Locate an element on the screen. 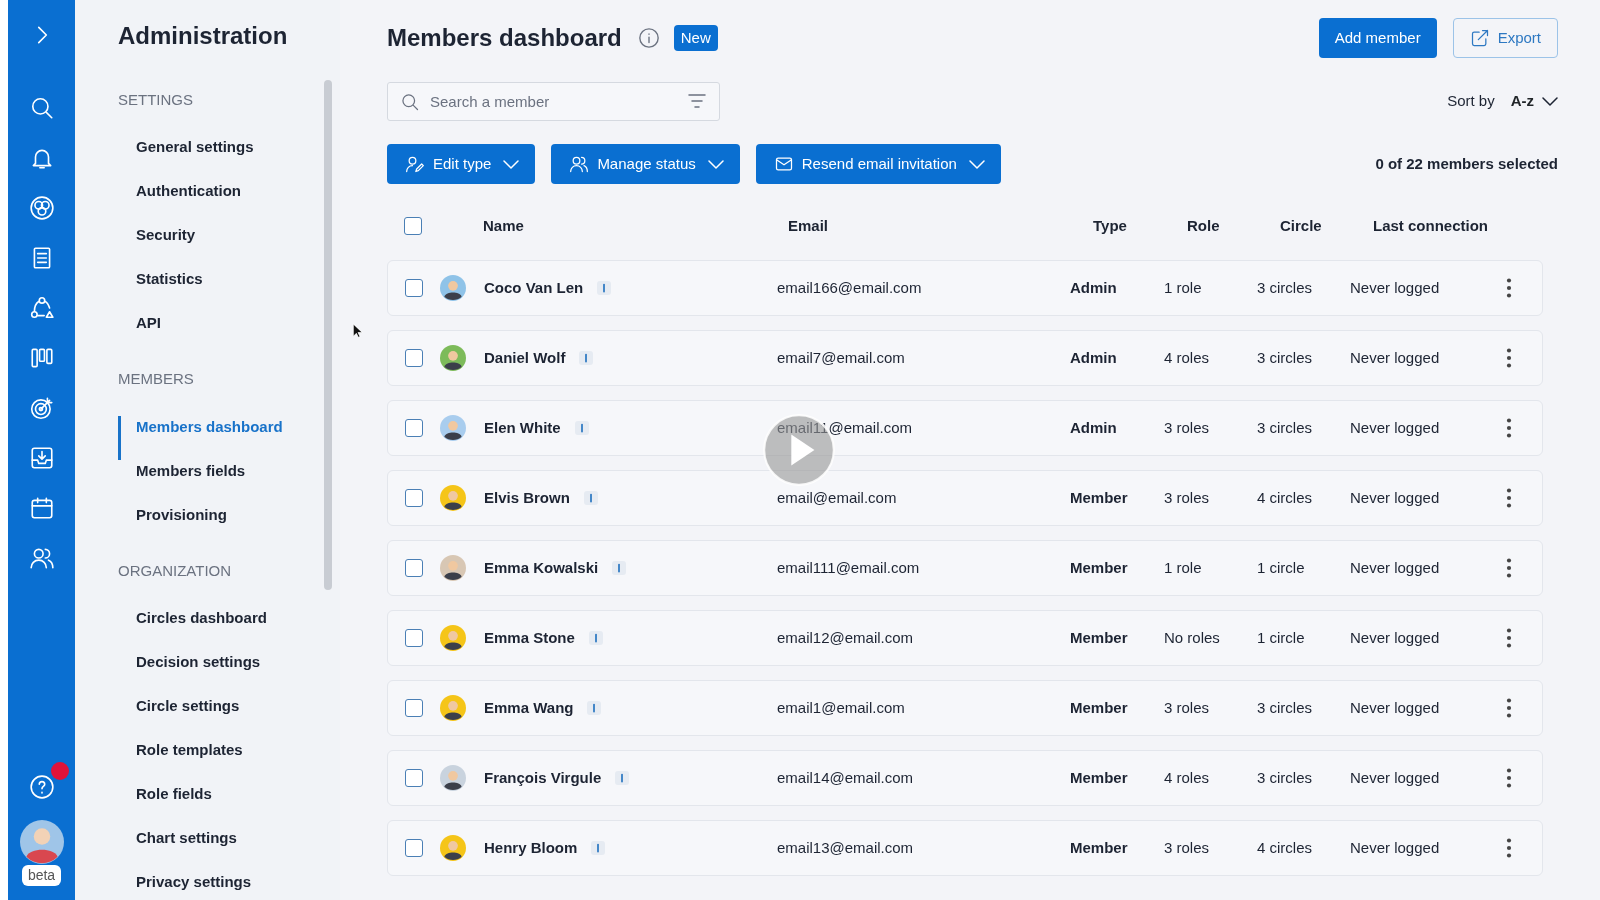  member-name: Coco Van Len is located at coordinates (534, 288).